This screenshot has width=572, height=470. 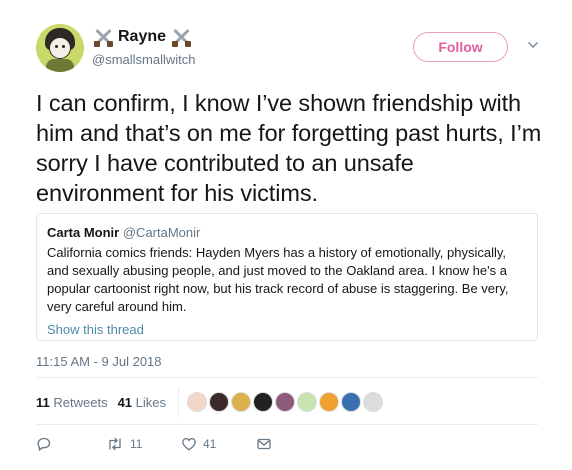 I want to click on quoted-author-name: Carta Monir, so click(x=83, y=232).